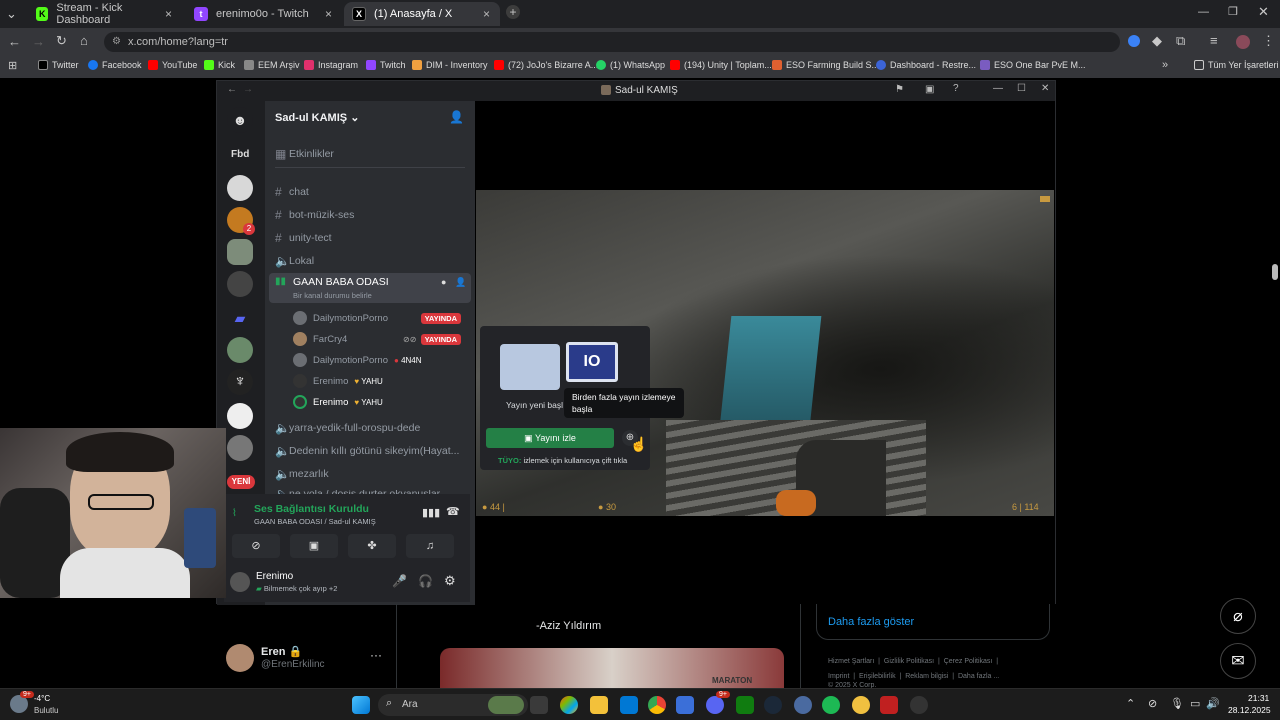 The width and height of the screenshot is (1280, 720). What do you see at coordinates (838, 676) in the screenshot?
I see `footer-link: Imprint` at bounding box center [838, 676].